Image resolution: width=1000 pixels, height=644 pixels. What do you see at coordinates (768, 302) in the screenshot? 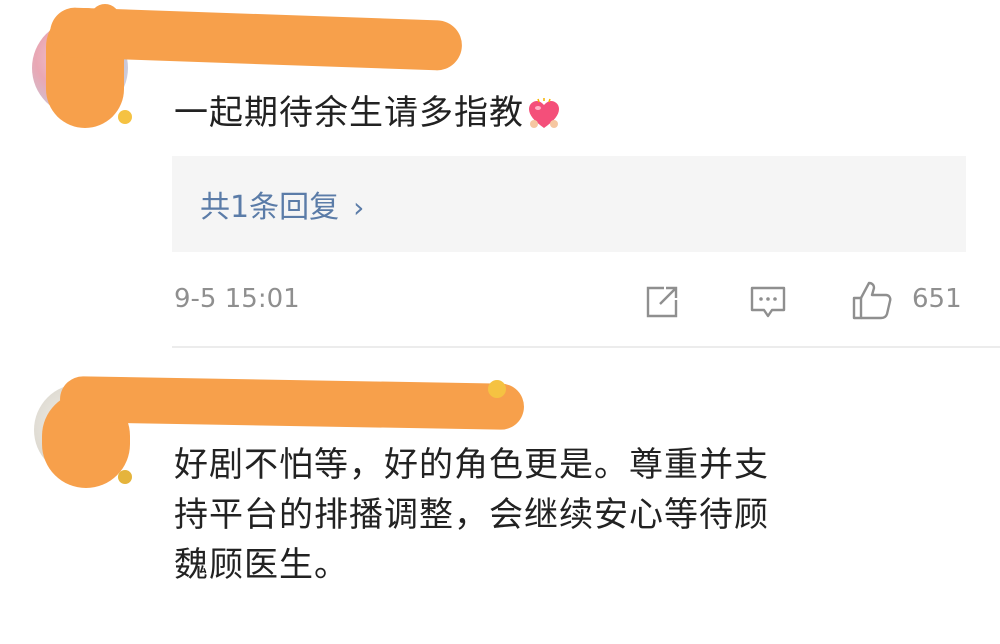
I see `comment-icon` at bounding box center [768, 302].